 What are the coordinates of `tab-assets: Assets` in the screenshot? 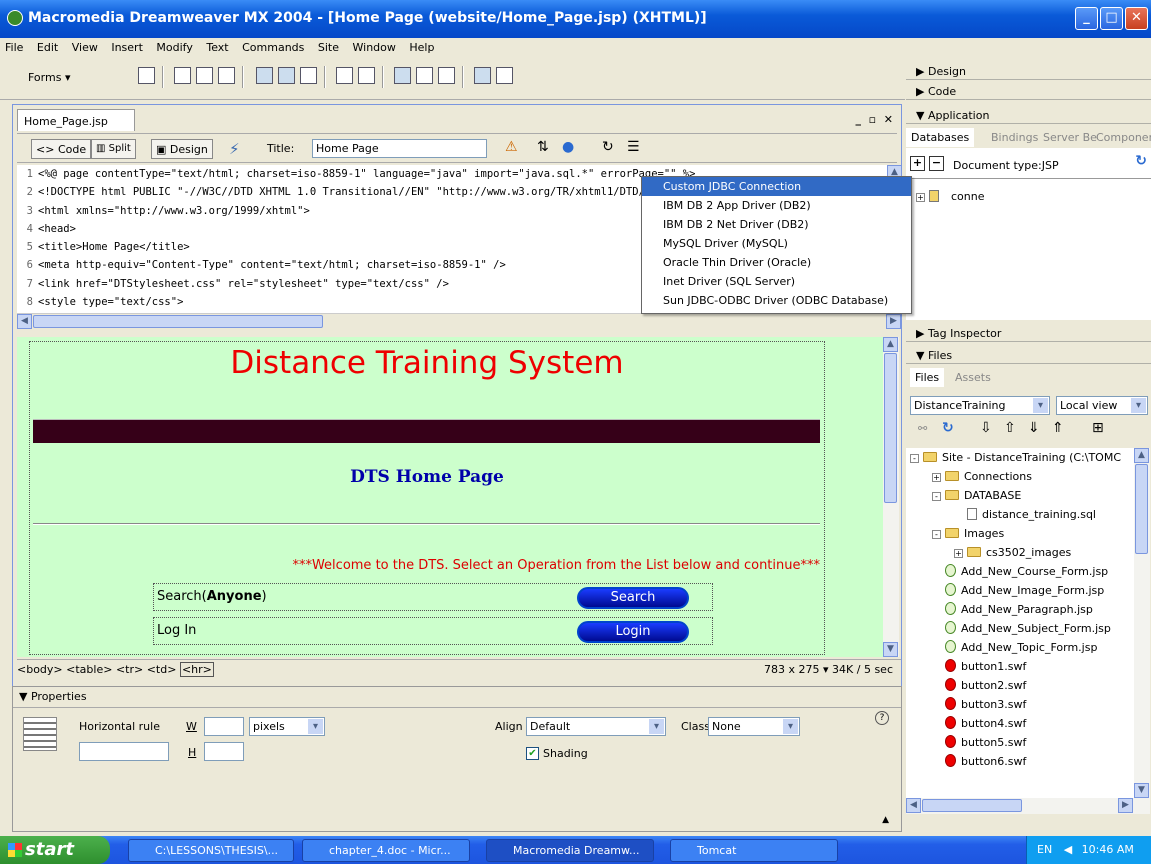 It's located at (973, 377).